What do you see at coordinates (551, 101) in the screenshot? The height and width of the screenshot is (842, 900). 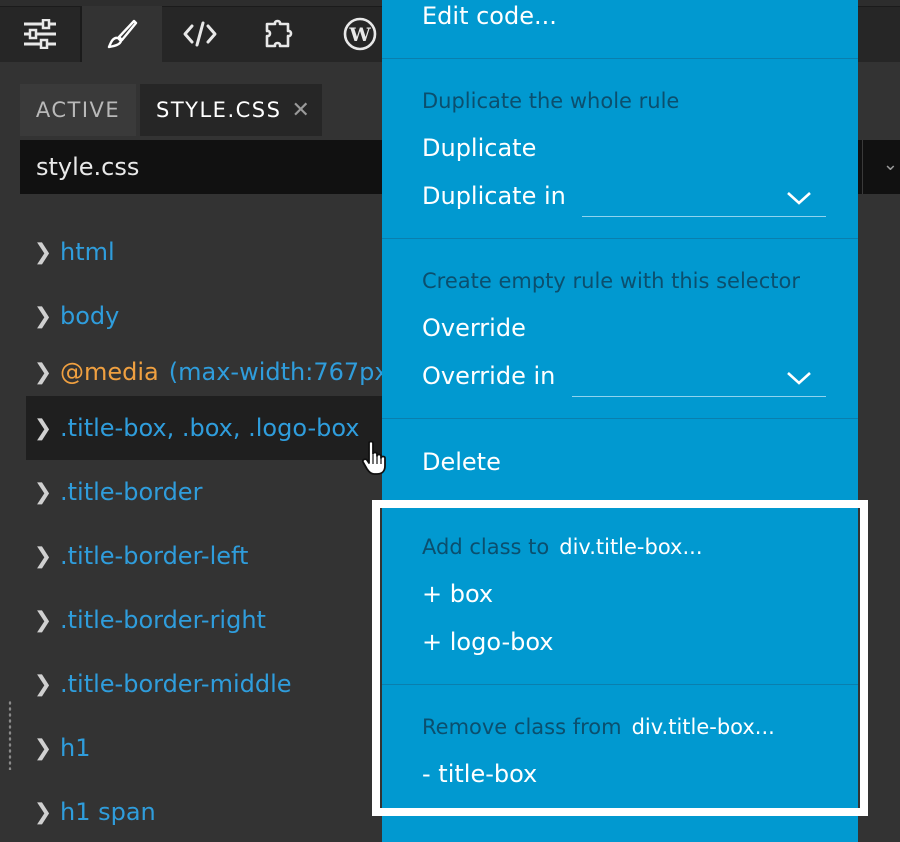 I see `menu-duplicate-heading: Duplicate the whole rule` at bounding box center [551, 101].